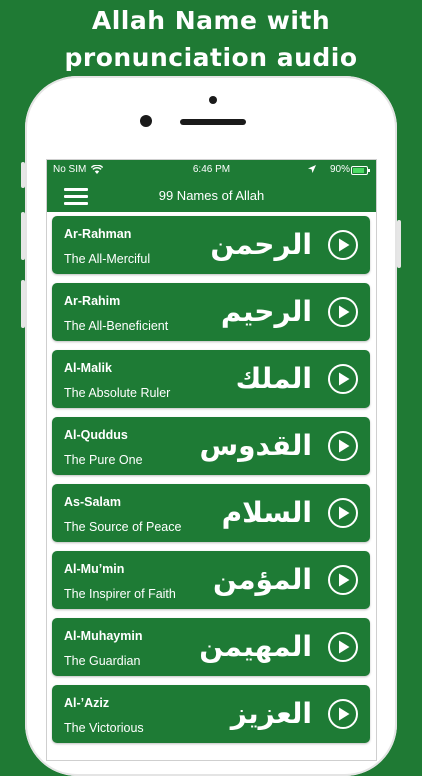 Image resolution: width=422 pixels, height=776 pixels. I want to click on meaning: The All-Beneficient, so click(116, 326).